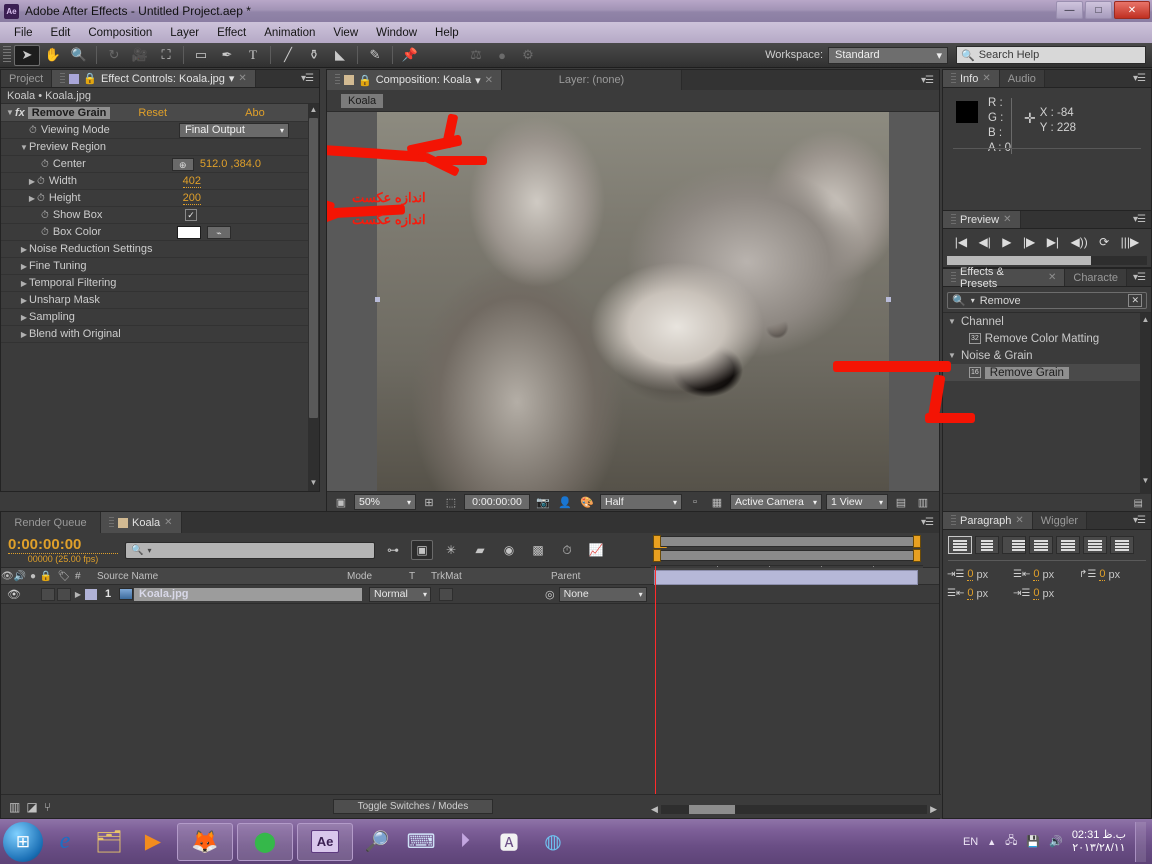 This screenshot has height=864, width=1152. Describe the element at coordinates (51, 522) in the screenshot. I see `tab-render-queue: Render Queue` at that location.